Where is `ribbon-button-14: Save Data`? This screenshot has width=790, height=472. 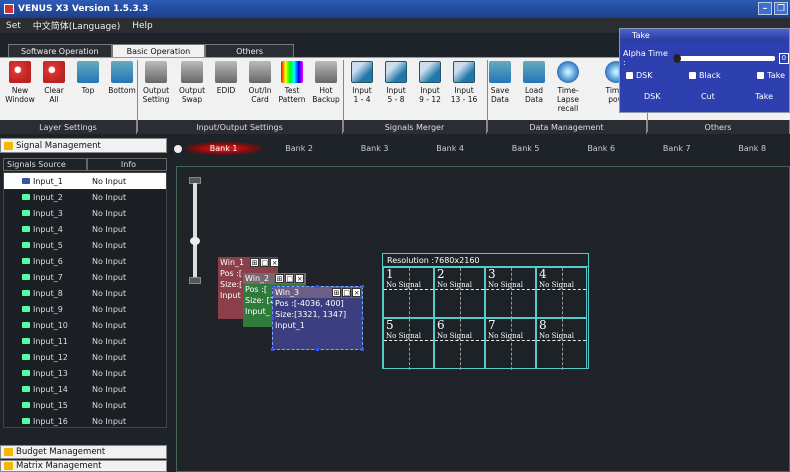 ribbon-button-14: Save Data is located at coordinates (500, 90).